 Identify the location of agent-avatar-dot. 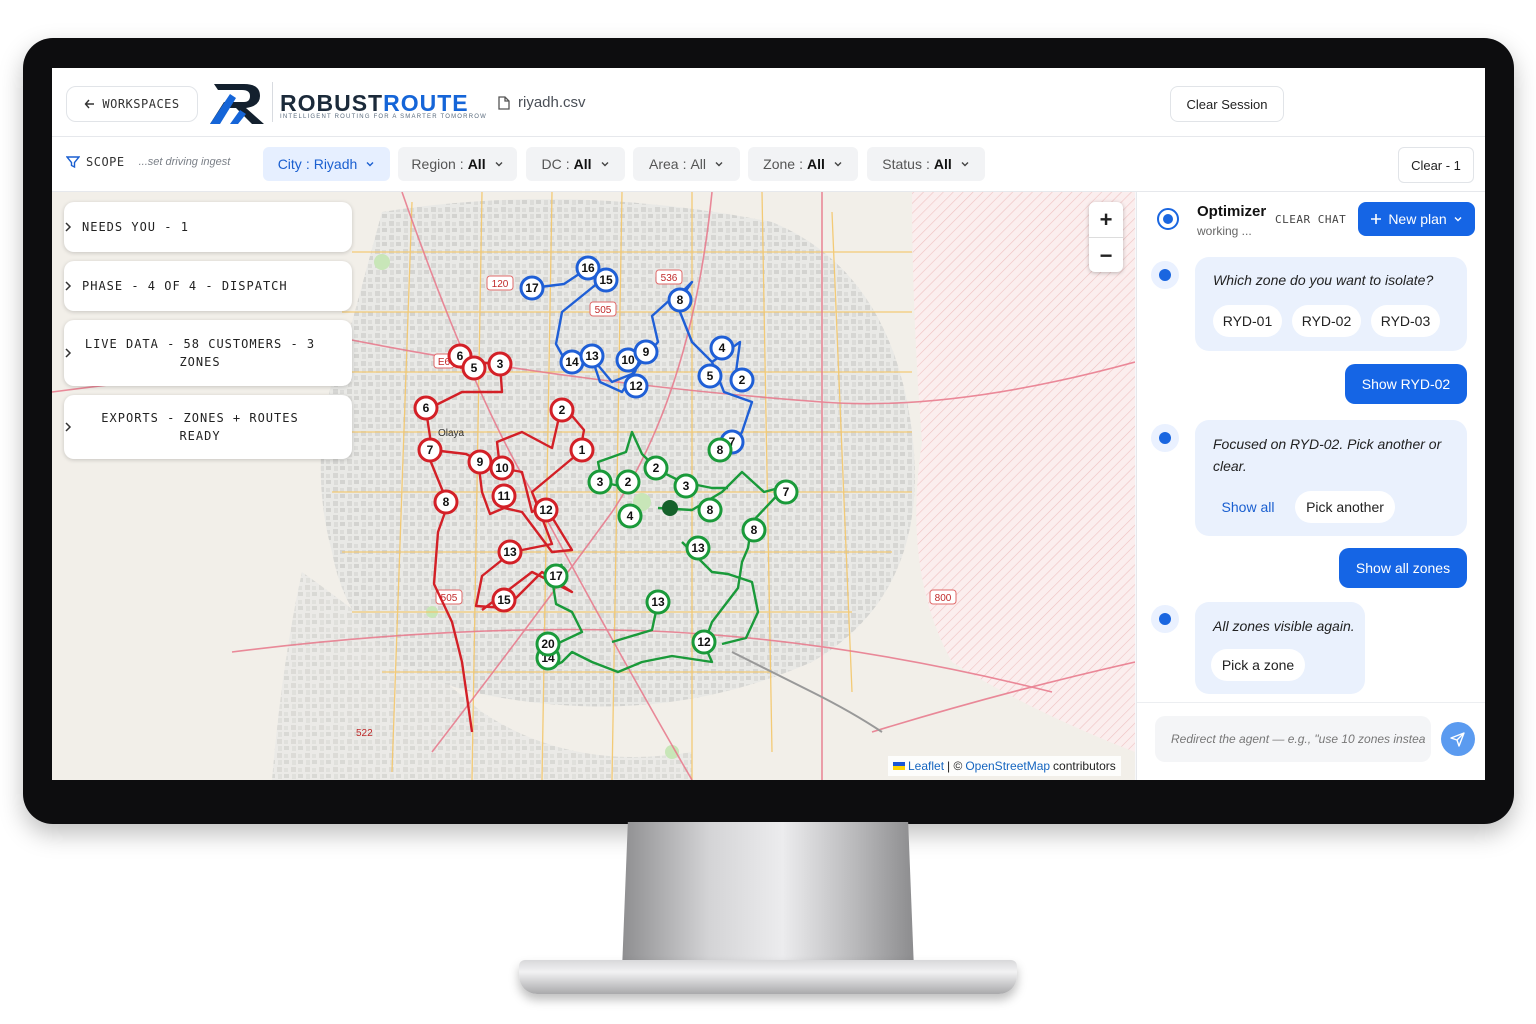
(1165, 438).